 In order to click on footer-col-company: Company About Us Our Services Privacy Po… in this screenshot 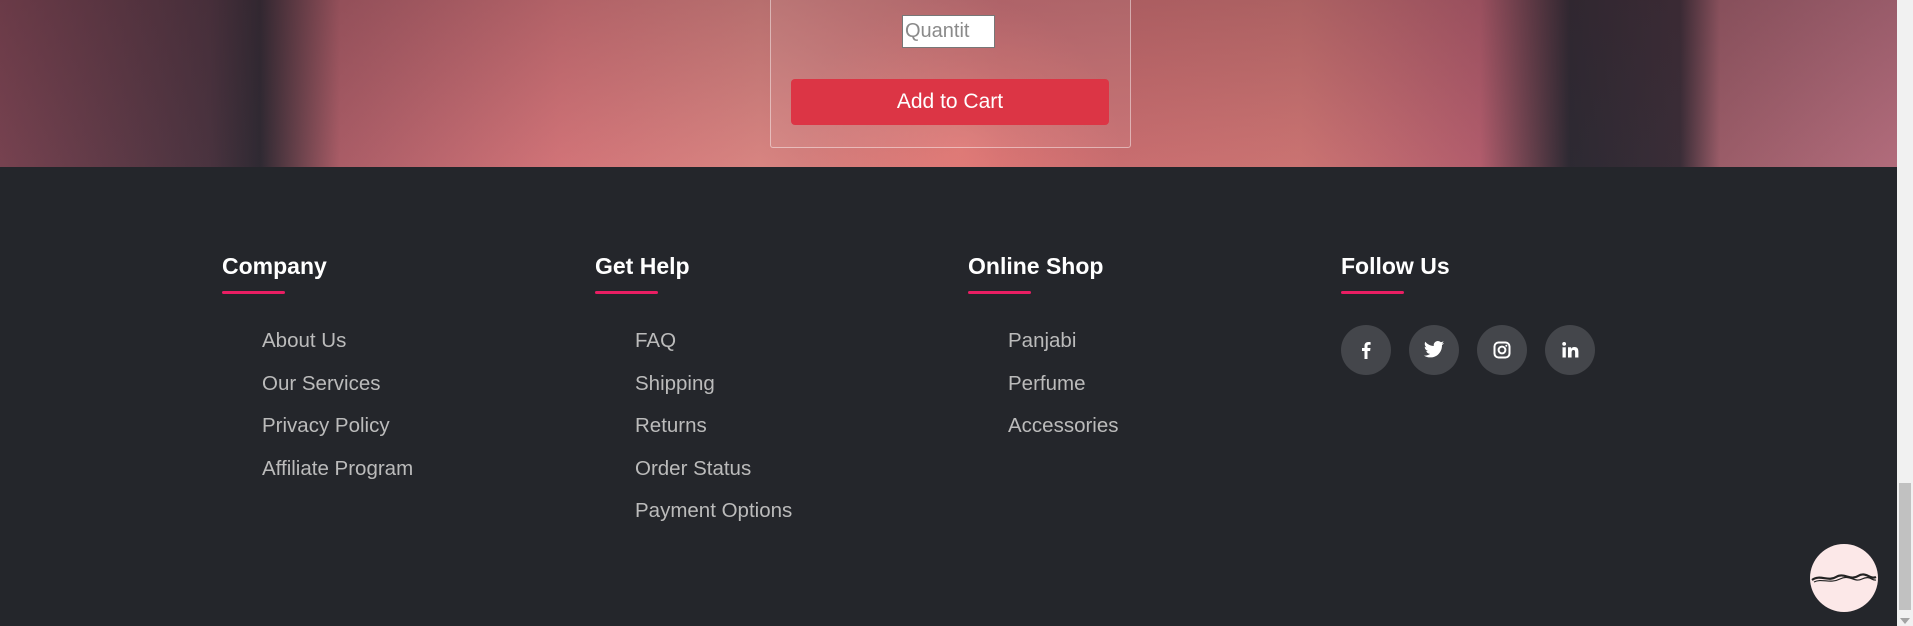, I will do `click(317, 366)`.